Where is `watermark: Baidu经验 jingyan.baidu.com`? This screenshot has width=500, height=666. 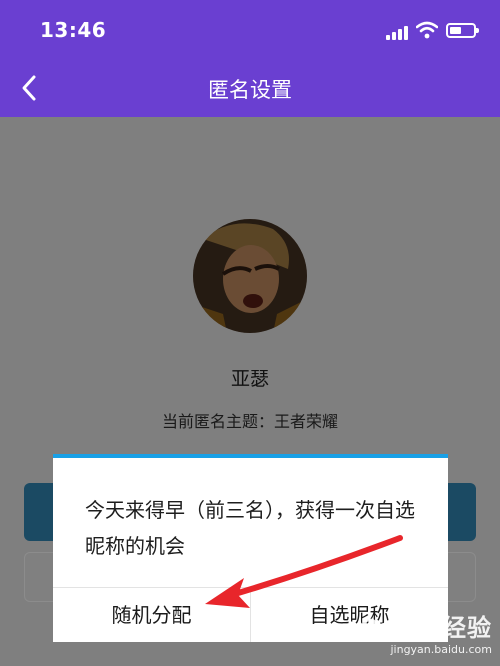 watermark: Baidu经验 jingyan.baidu.com is located at coordinates (426, 632).